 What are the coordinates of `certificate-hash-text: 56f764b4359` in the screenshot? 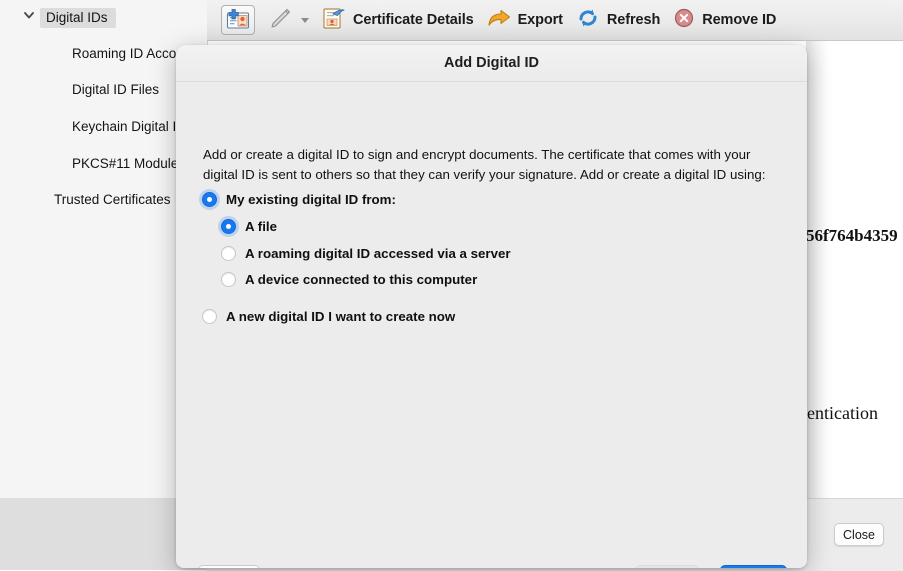 It's located at (852, 235).